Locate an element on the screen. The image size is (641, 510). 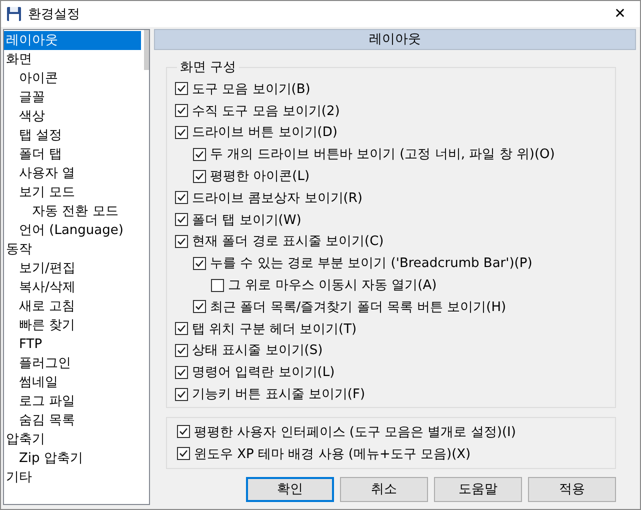
dialog-button: 도움말 is located at coordinates (478, 489).